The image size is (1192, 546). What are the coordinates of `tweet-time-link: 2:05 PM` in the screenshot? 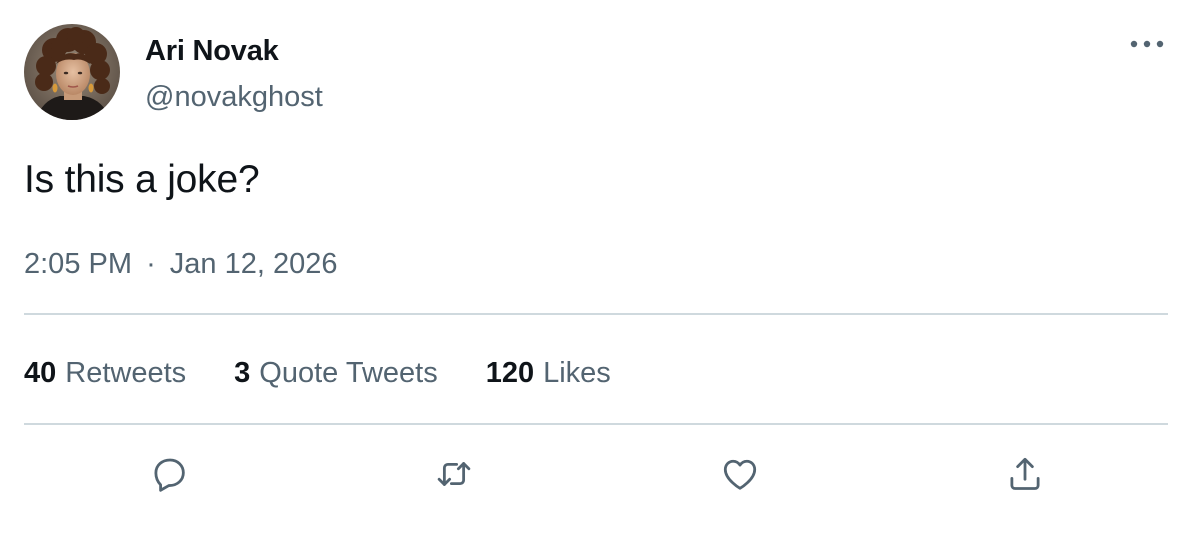 It's located at (78, 264).